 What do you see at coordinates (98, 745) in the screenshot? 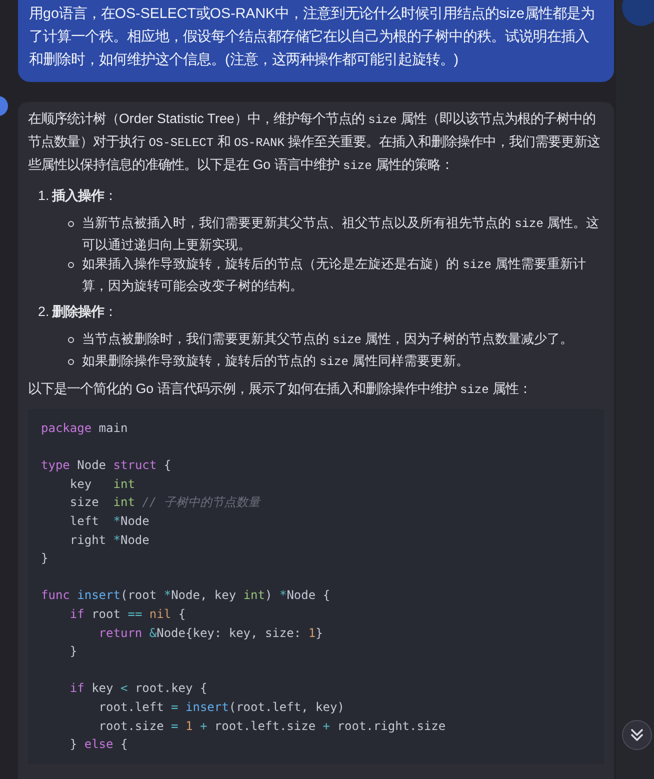
I see `code-line: } else {` at bounding box center [98, 745].